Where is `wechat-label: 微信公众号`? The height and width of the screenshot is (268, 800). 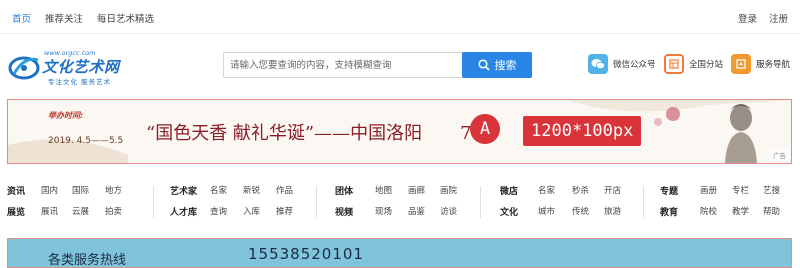
wechat-label: 微信公众号 is located at coordinates (634, 65).